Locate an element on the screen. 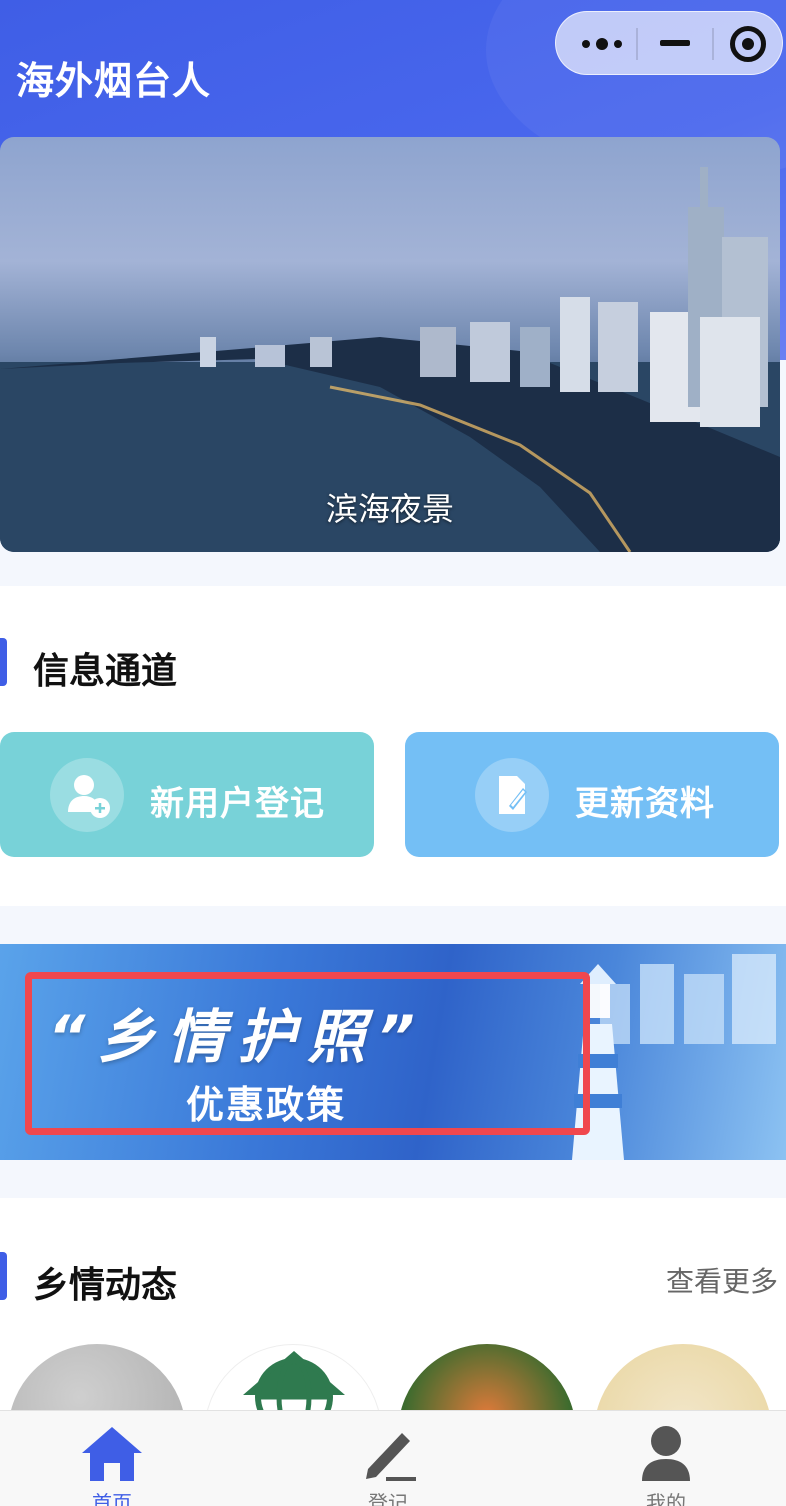 This screenshot has width=786, height=1506. capsule-menu is located at coordinates (669, 43).